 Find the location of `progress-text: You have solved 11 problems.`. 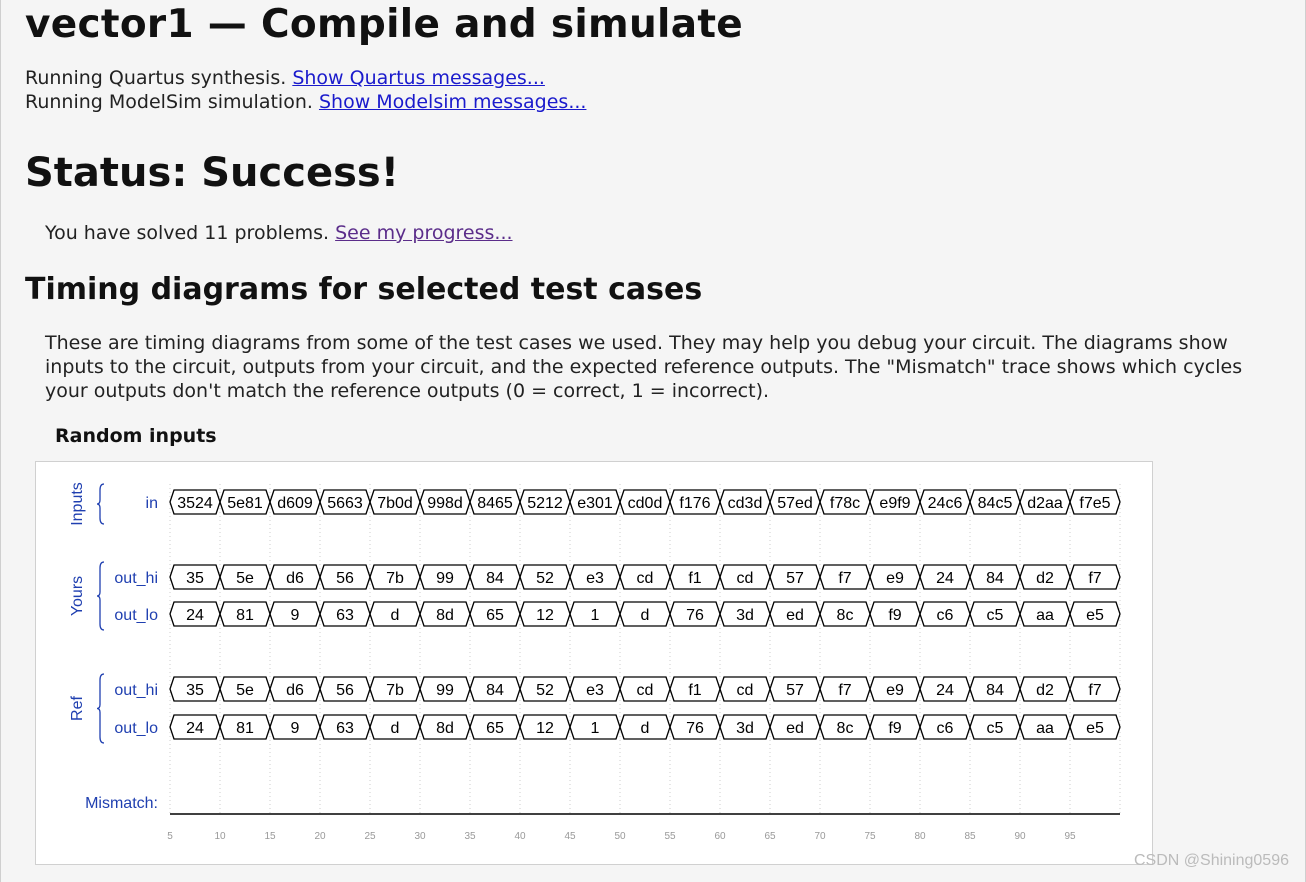

progress-text: You have solved 11 problems. is located at coordinates (187, 233).